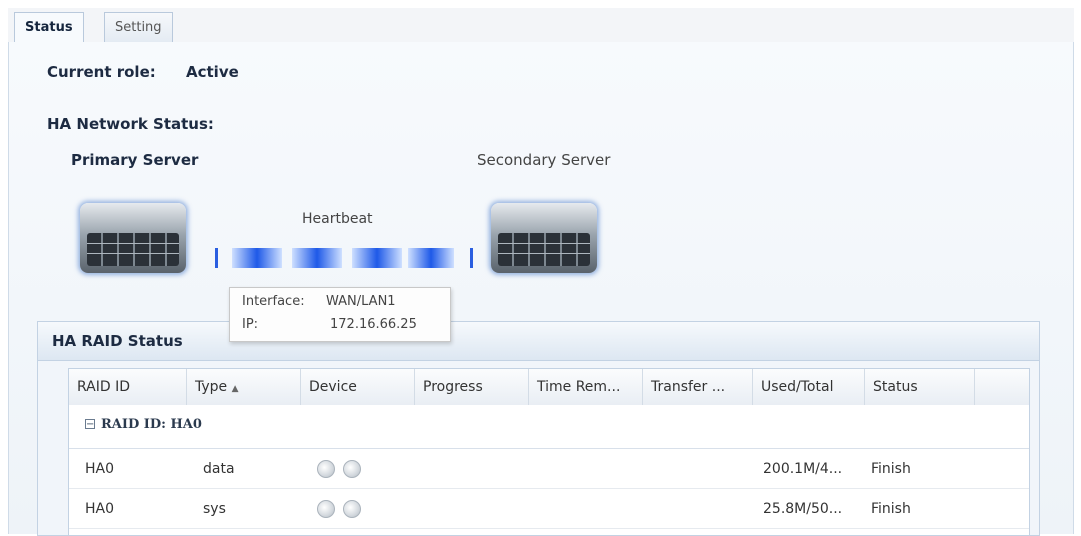 This screenshot has height=536, width=1081. Describe the element at coordinates (544, 160) in the screenshot. I see `secondary-server-label: Secondary Server` at that location.